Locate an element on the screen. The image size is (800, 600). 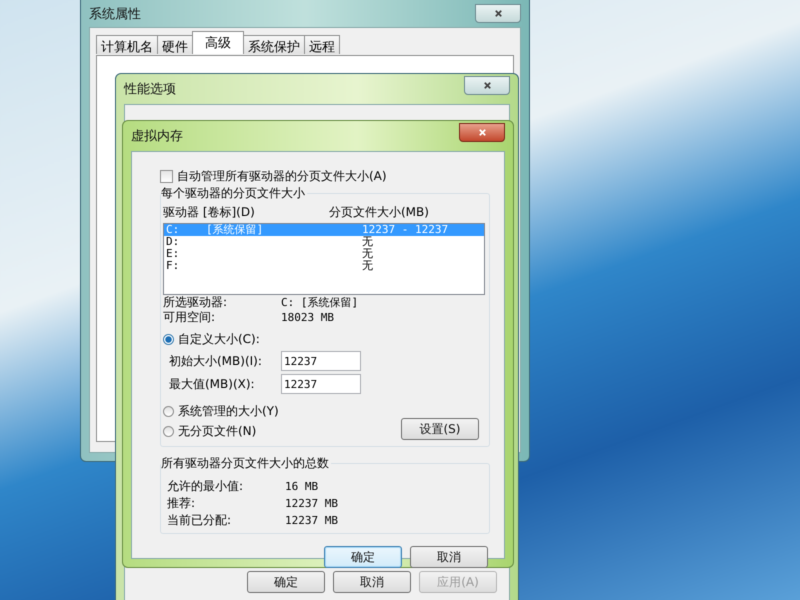
tab: 高级 is located at coordinates (218, 42).